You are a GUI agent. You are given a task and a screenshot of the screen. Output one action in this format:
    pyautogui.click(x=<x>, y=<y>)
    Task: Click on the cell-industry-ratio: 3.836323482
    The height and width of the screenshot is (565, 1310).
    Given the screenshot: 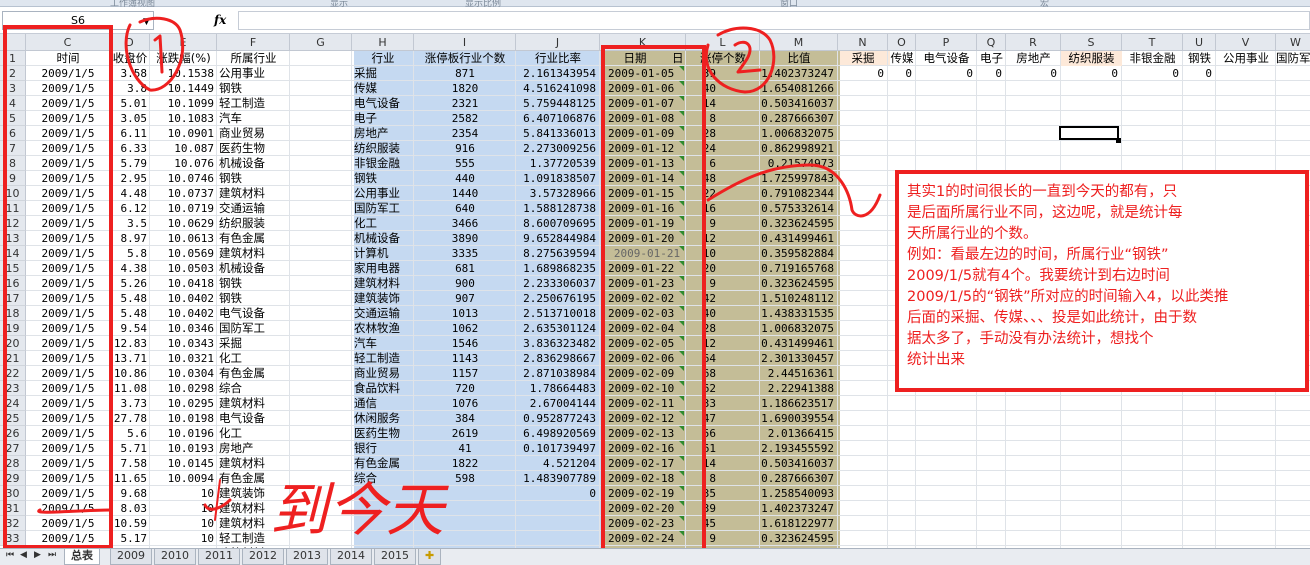 What is the action you would take?
    pyautogui.click(x=556, y=343)
    